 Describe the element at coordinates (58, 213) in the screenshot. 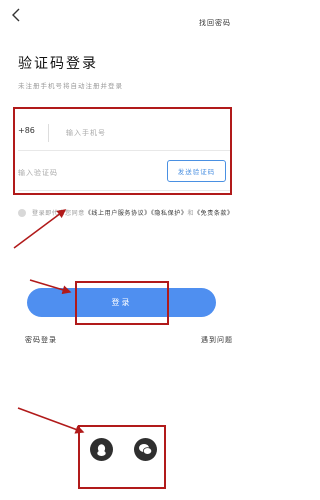

I see `agreement-prefix: 登录即代表您同意` at that location.